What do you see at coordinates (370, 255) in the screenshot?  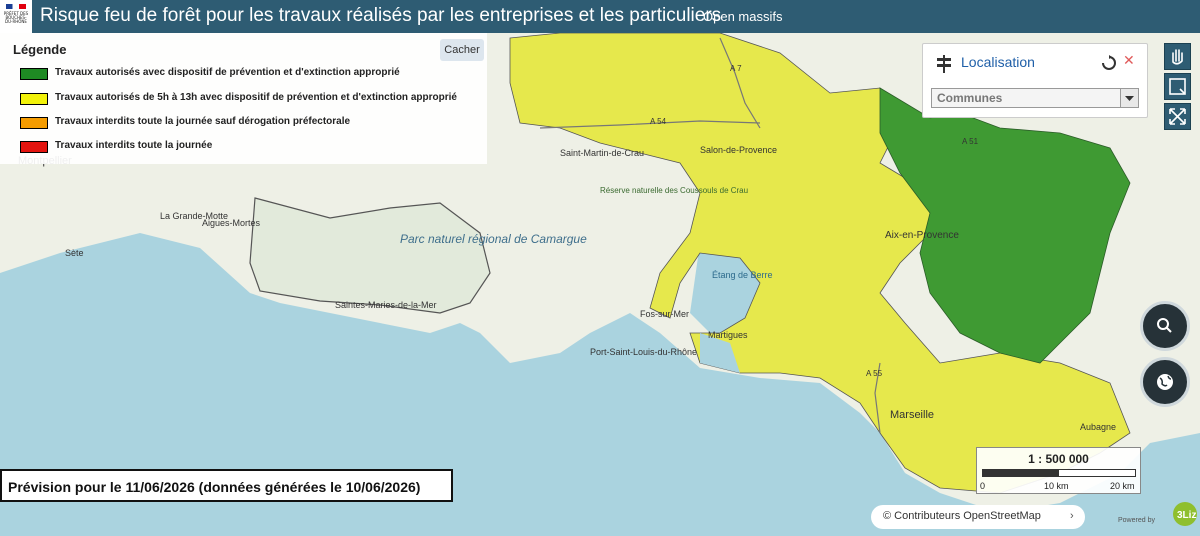 I see `camargue-park` at bounding box center [370, 255].